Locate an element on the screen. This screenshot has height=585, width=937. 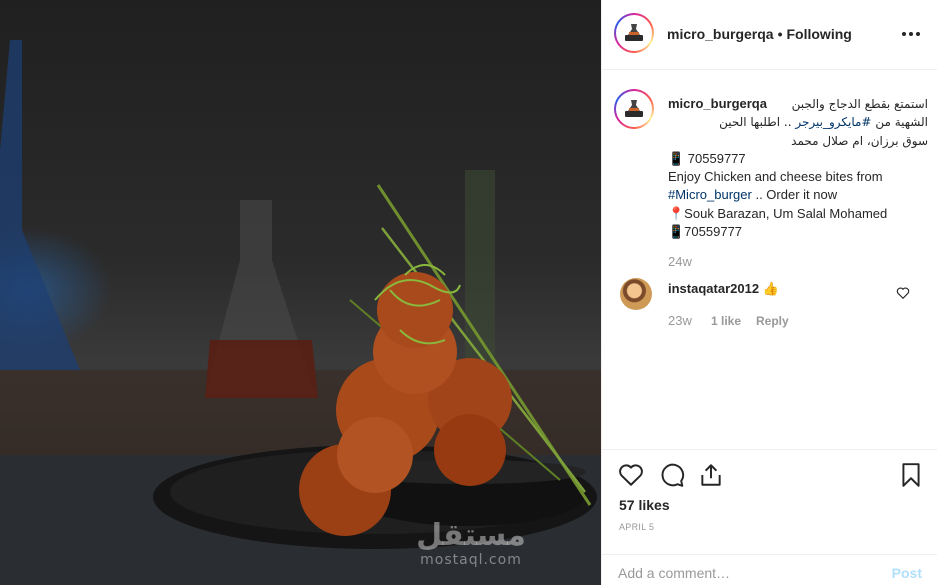
caption-line-2: الشهية من #مايكرو_بيرجر .. اطلبها الحين is located at coordinates (798, 122).